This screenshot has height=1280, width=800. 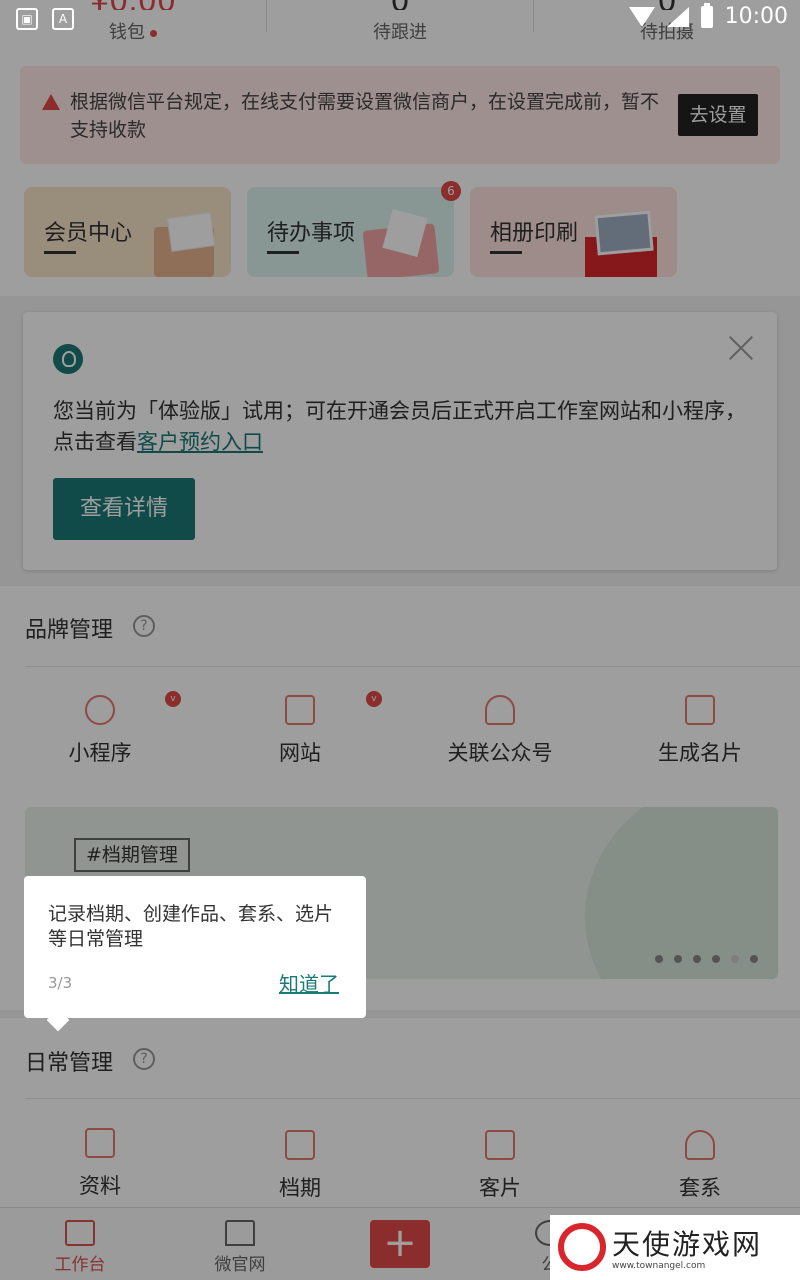 What do you see at coordinates (240, 1247) in the screenshot?
I see `nav-micro-site: 微官网` at bounding box center [240, 1247].